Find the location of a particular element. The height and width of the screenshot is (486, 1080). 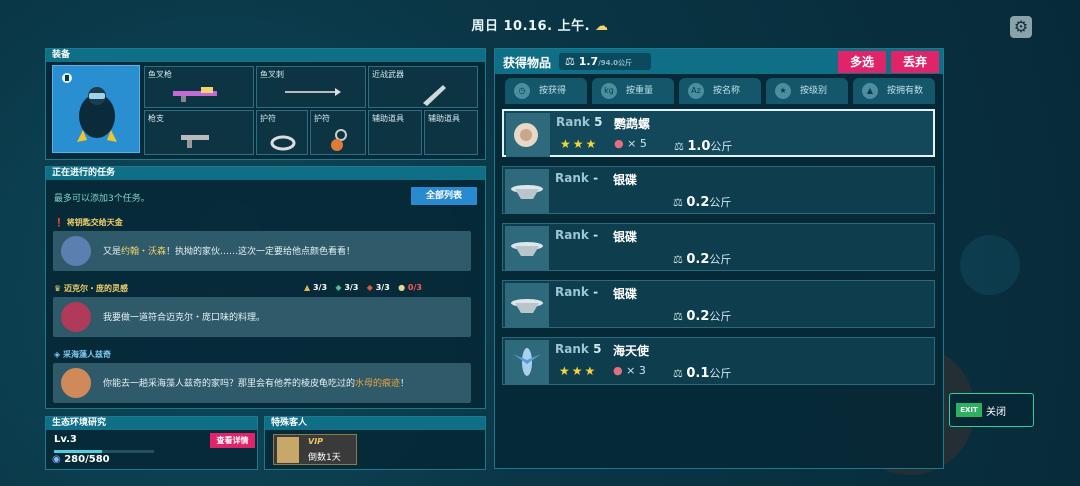

slot-melee: 近战武器 is located at coordinates (423, 87).